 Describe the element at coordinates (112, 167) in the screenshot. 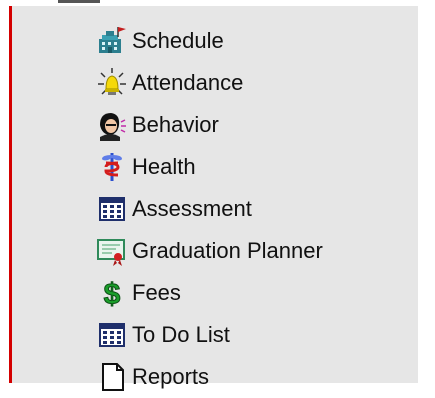

I see `health-icon` at that location.